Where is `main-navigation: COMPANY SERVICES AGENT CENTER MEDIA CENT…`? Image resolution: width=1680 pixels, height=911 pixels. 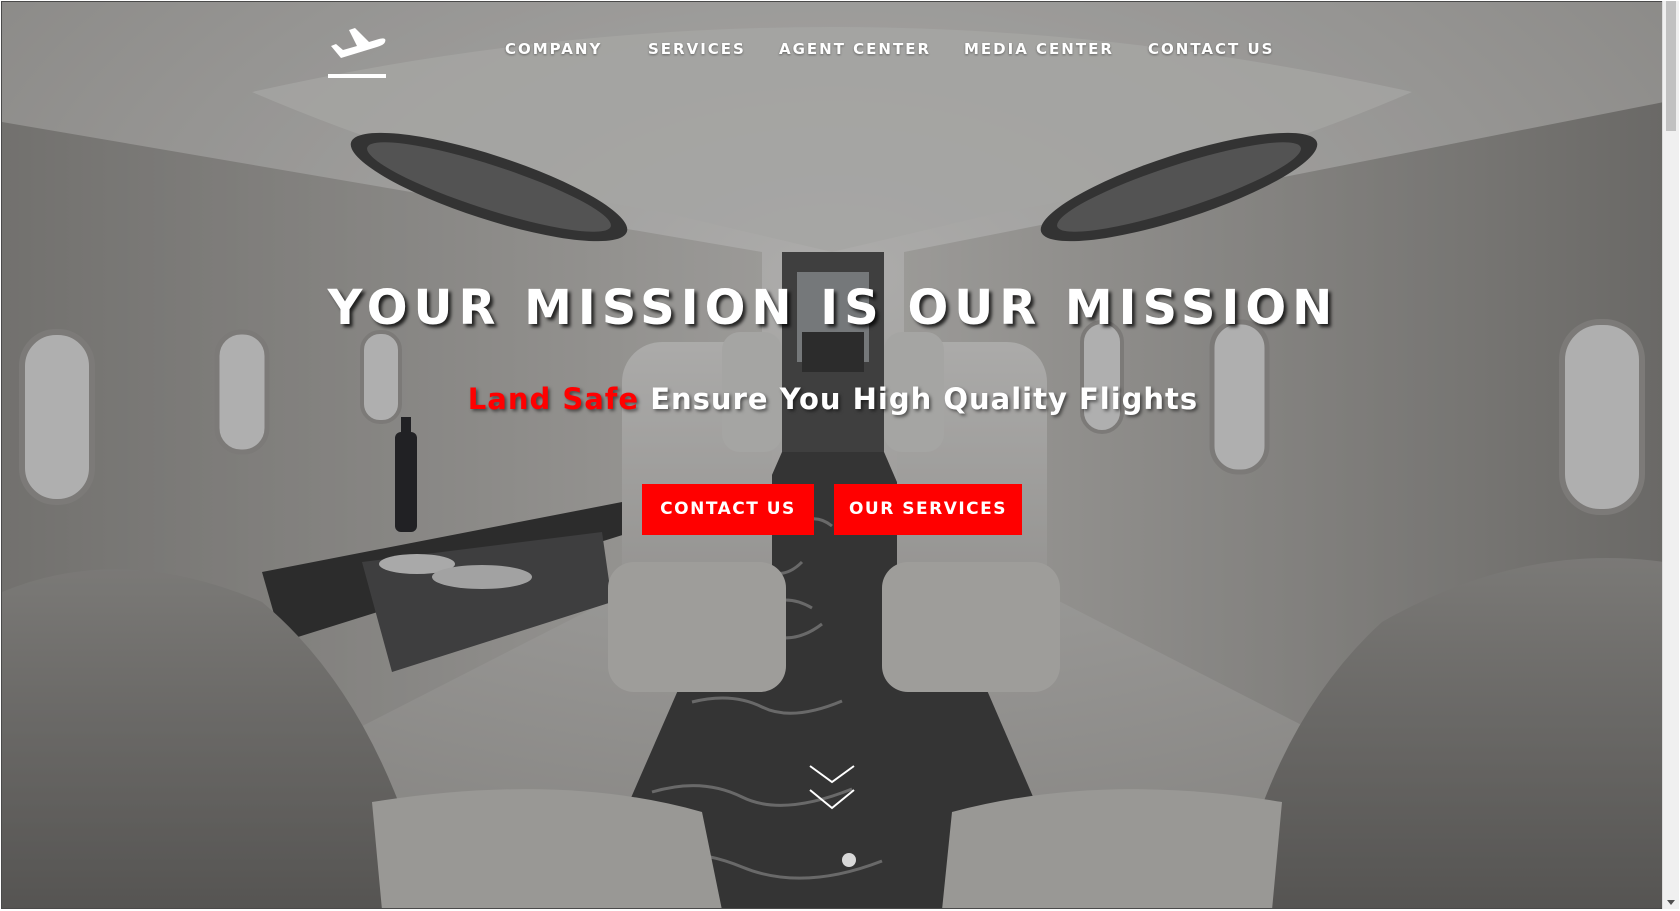
main-navigation: COMPANY SERVICES AGENT CENTER MEDIA CENT… is located at coordinates (832, 52).